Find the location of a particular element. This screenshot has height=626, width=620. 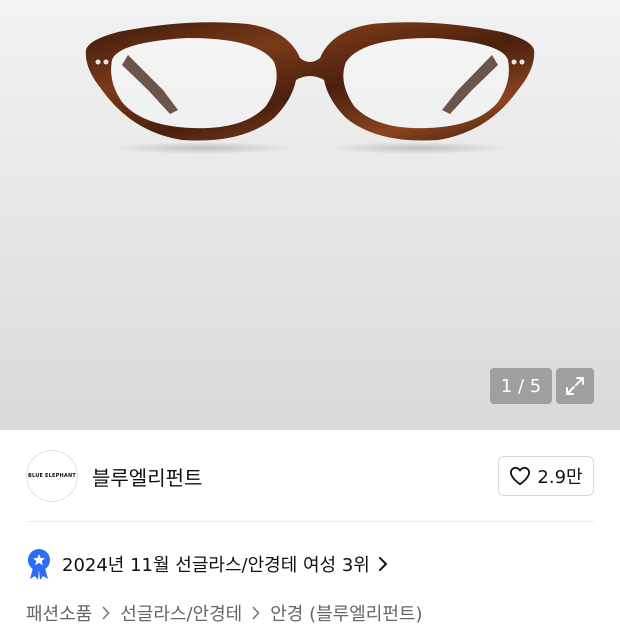

breadcrumb-item-category: 패션소품 is located at coordinates (59, 613).